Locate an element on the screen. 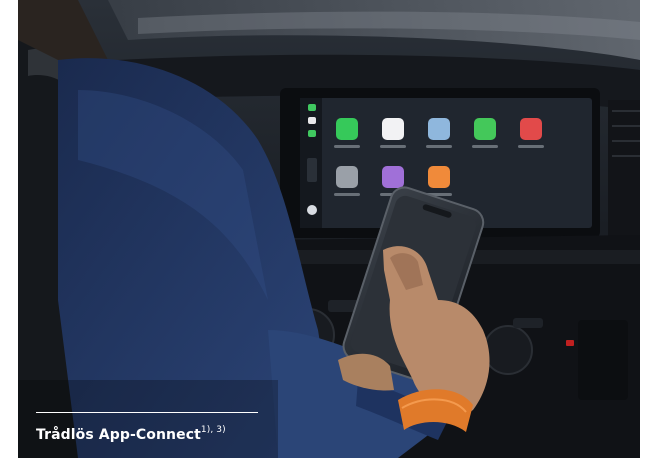  right-control-knob is located at coordinates (508, 350).